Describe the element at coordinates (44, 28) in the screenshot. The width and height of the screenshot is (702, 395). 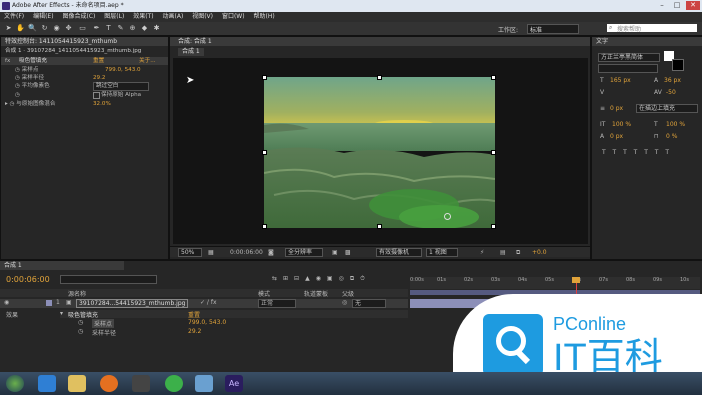
I see `rotate-tool-icon: ↻` at that location.